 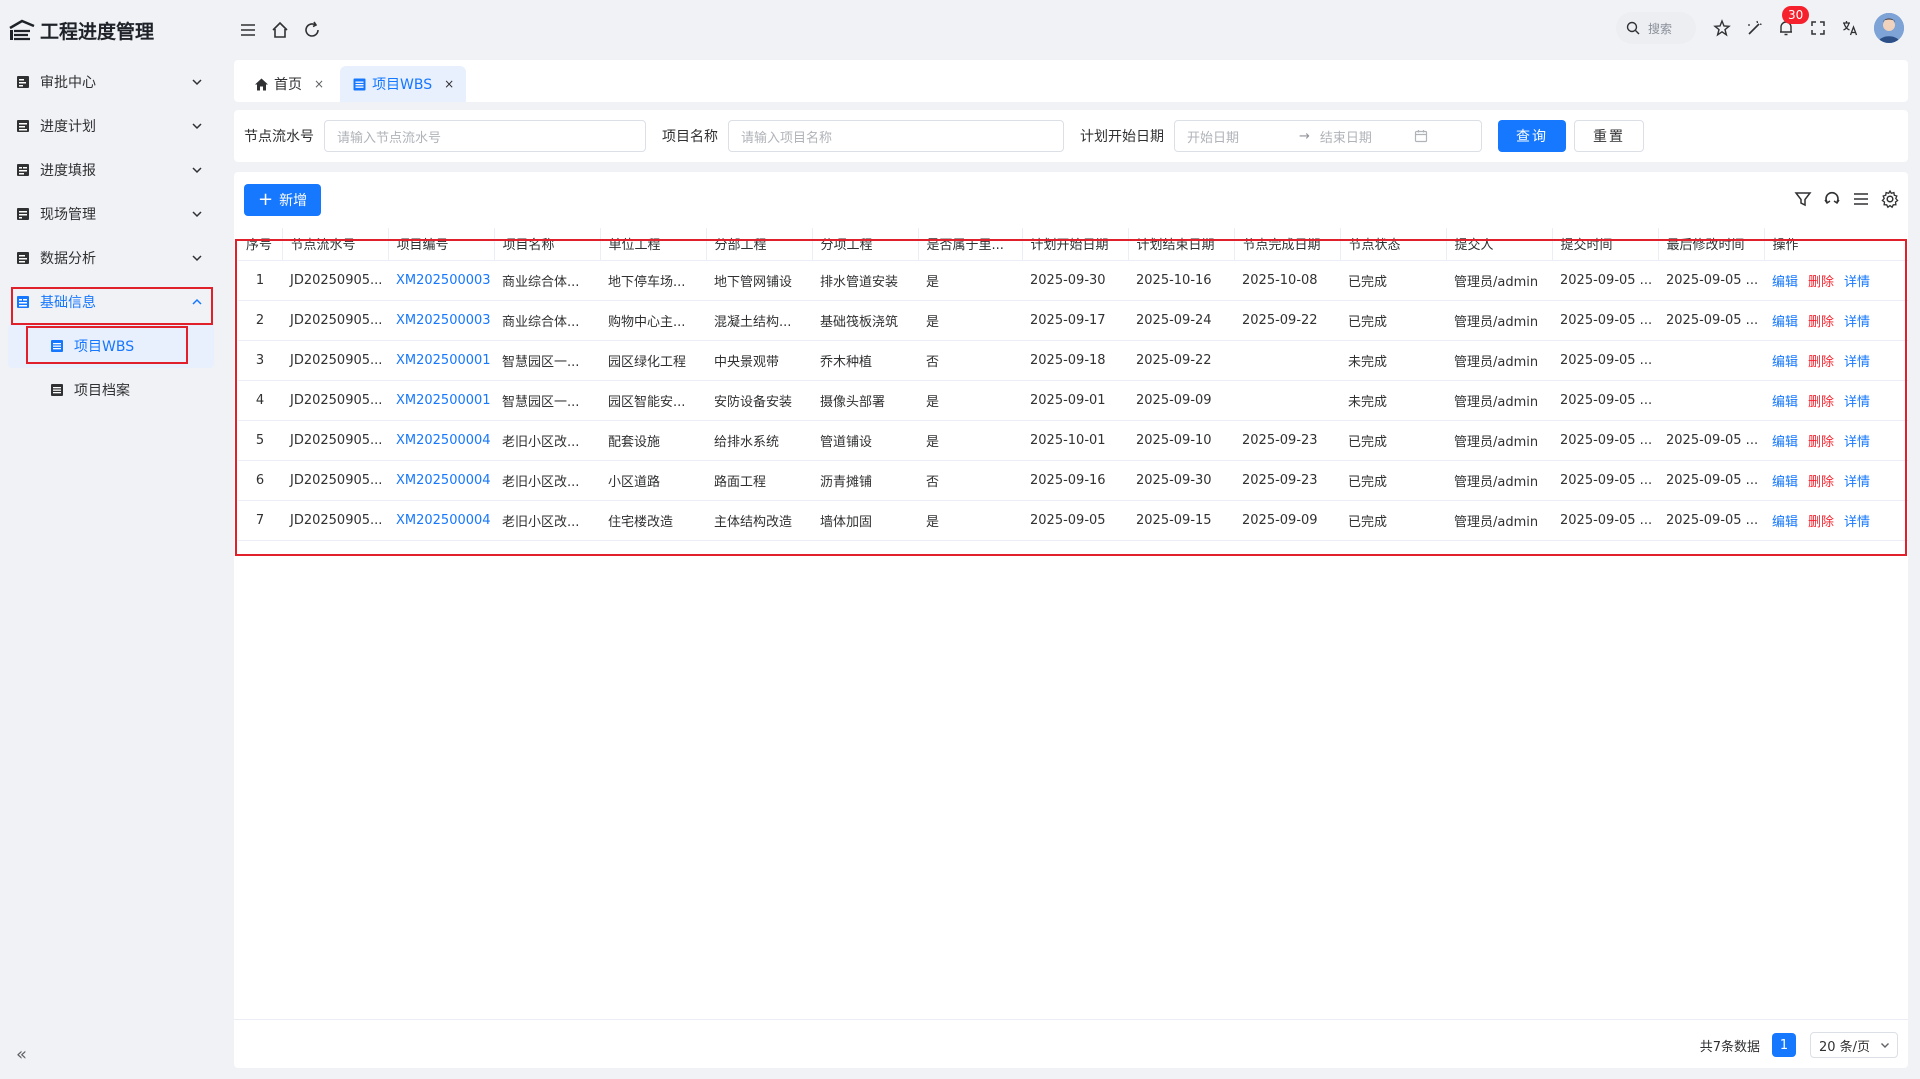 I want to click on fullscreen-icon, so click(x=1818, y=28).